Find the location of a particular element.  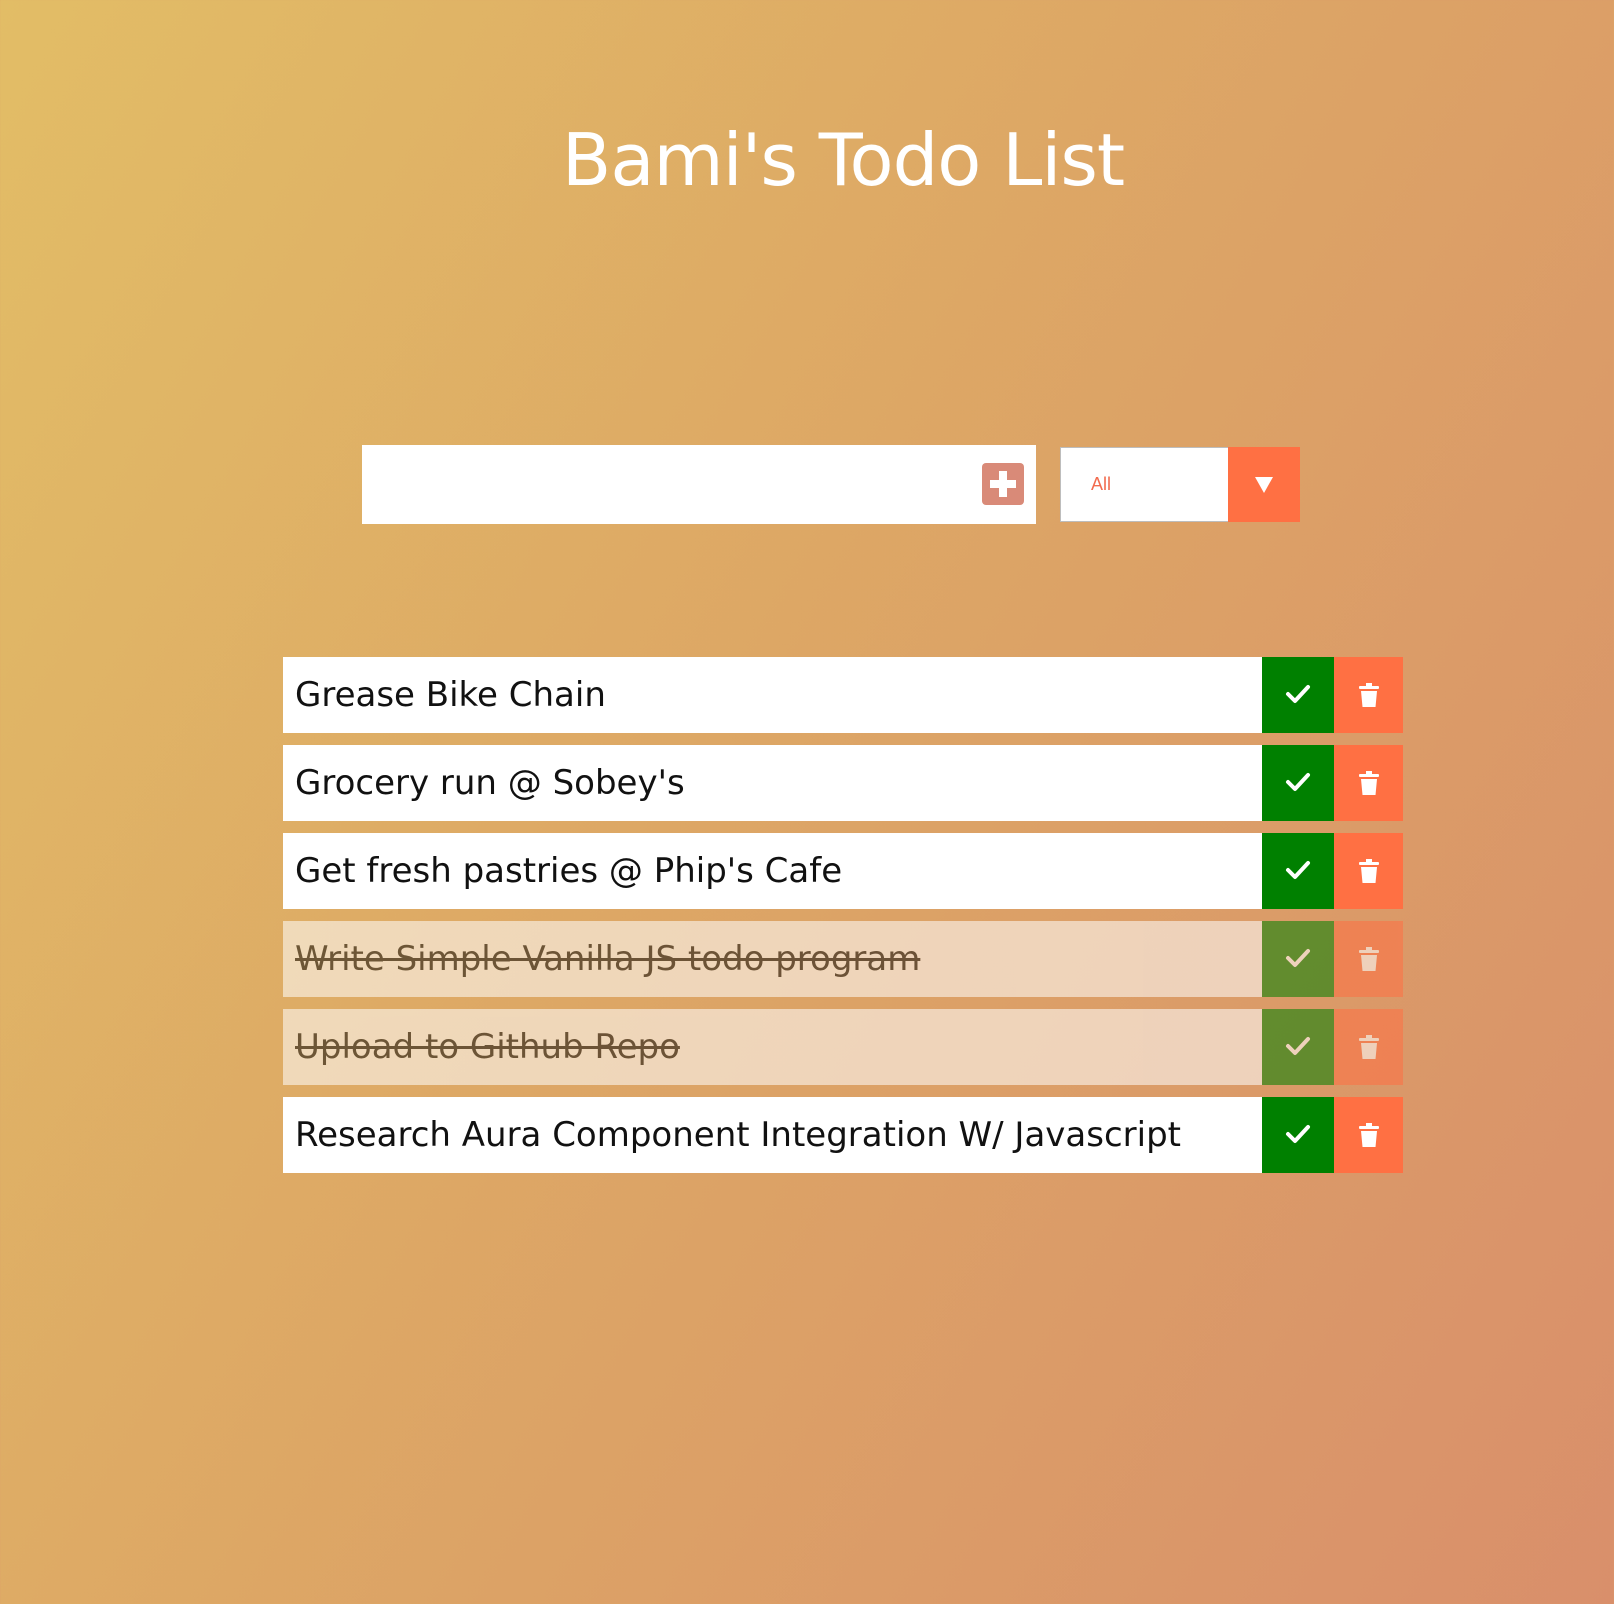

todo-item: Get fresh pastries @ Phip's Cafe is located at coordinates (843, 871).